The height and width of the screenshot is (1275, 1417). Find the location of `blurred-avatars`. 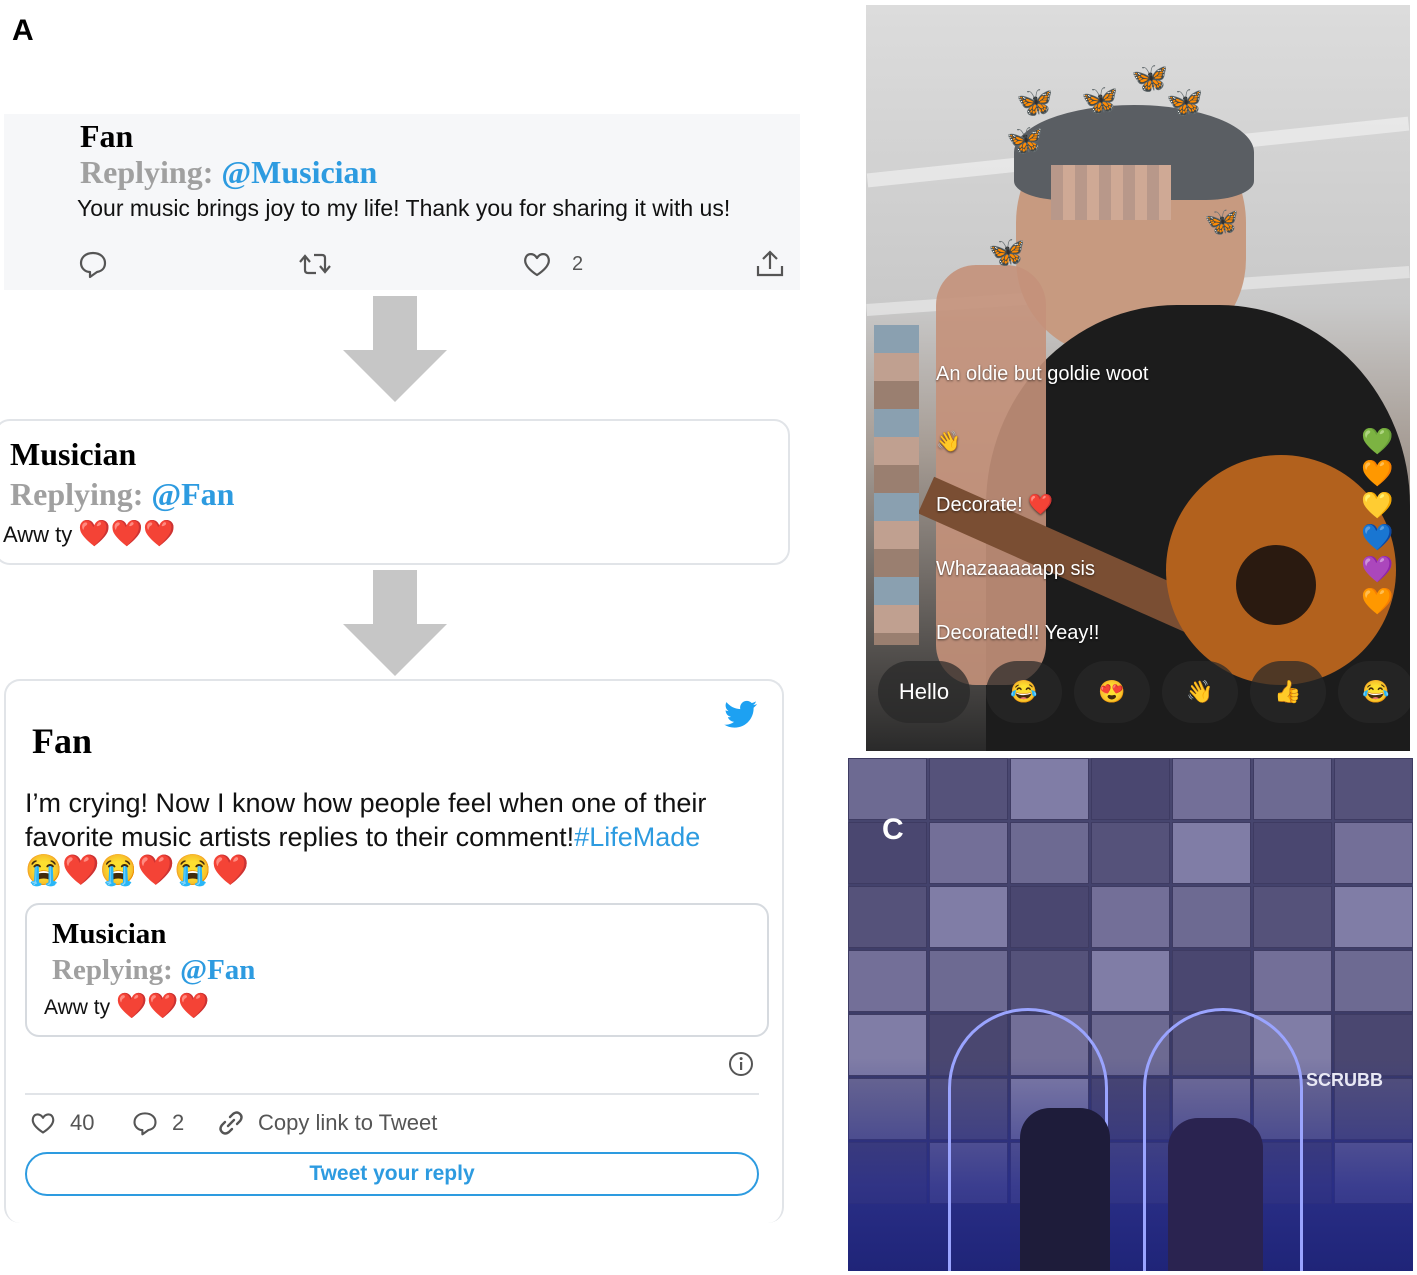

blurred-avatars is located at coordinates (896, 485).